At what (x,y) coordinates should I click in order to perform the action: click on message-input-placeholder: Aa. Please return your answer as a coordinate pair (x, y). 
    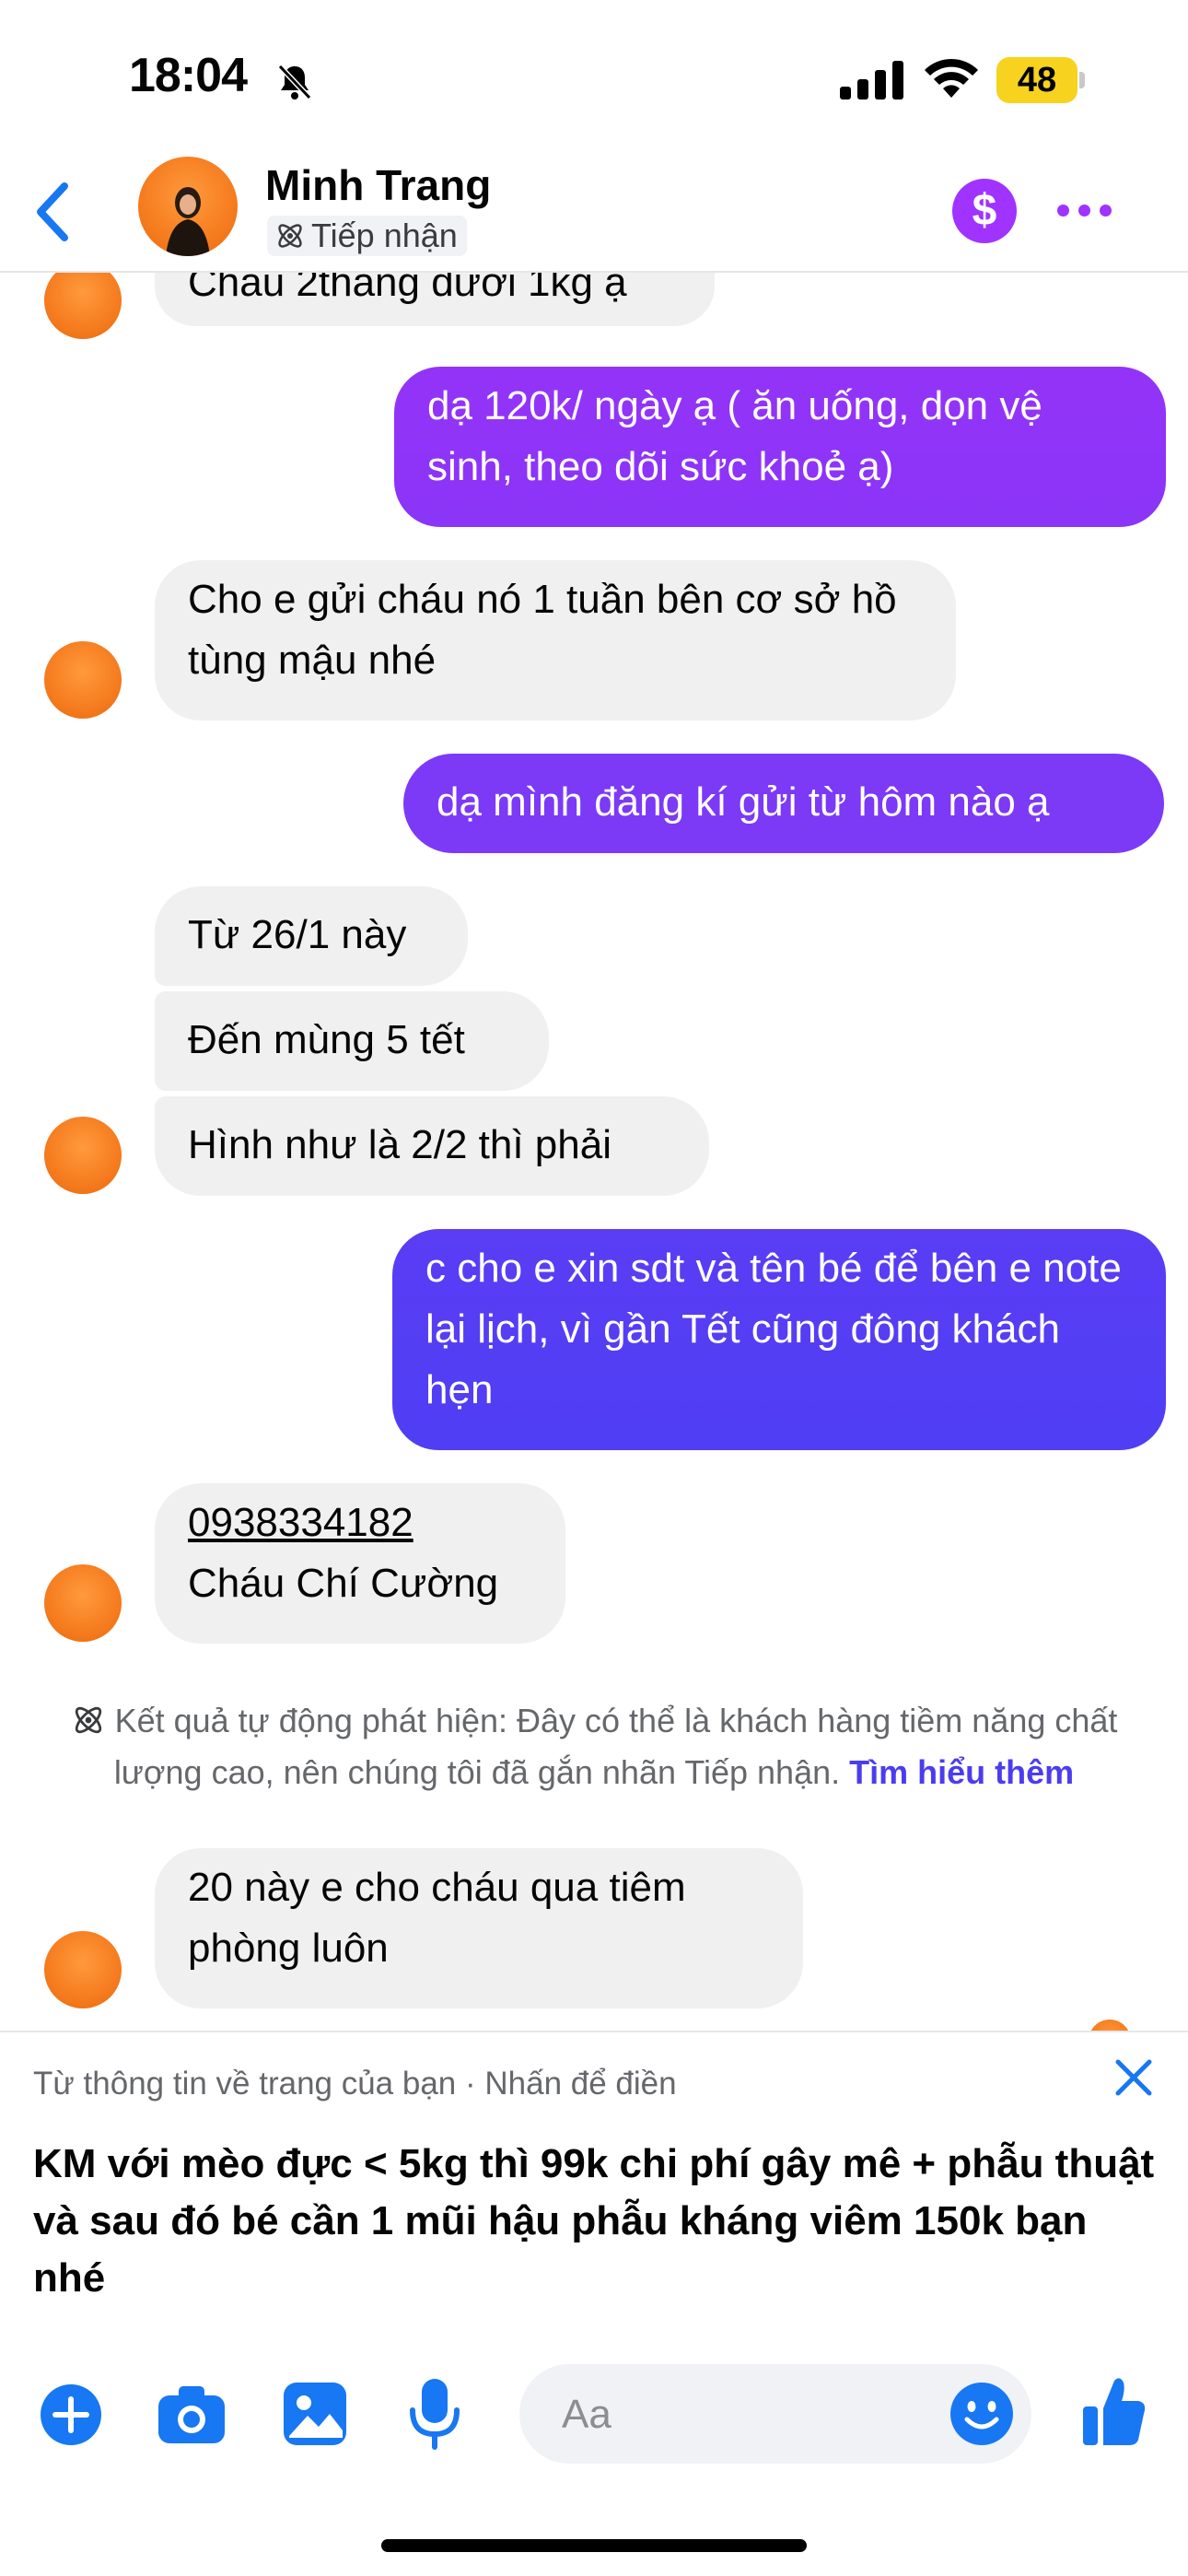
    Looking at the image, I should click on (586, 2414).